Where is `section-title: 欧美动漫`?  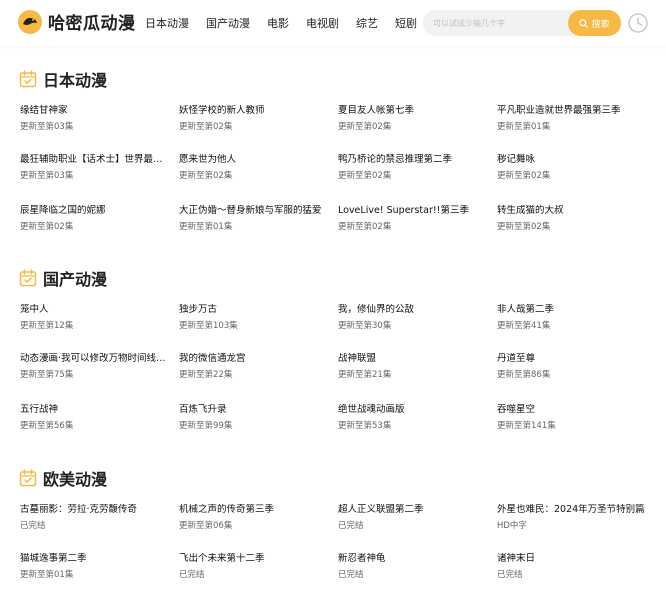
section-title: 欧美动漫 is located at coordinates (63, 478).